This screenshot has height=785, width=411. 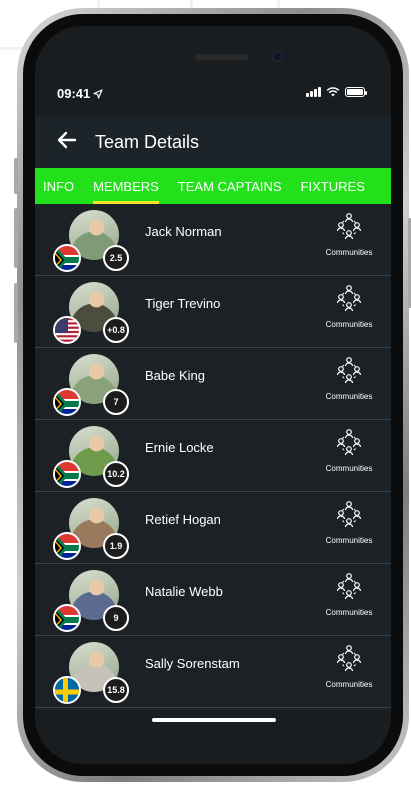 I want to click on status-time: 09:41, so click(x=80, y=93).